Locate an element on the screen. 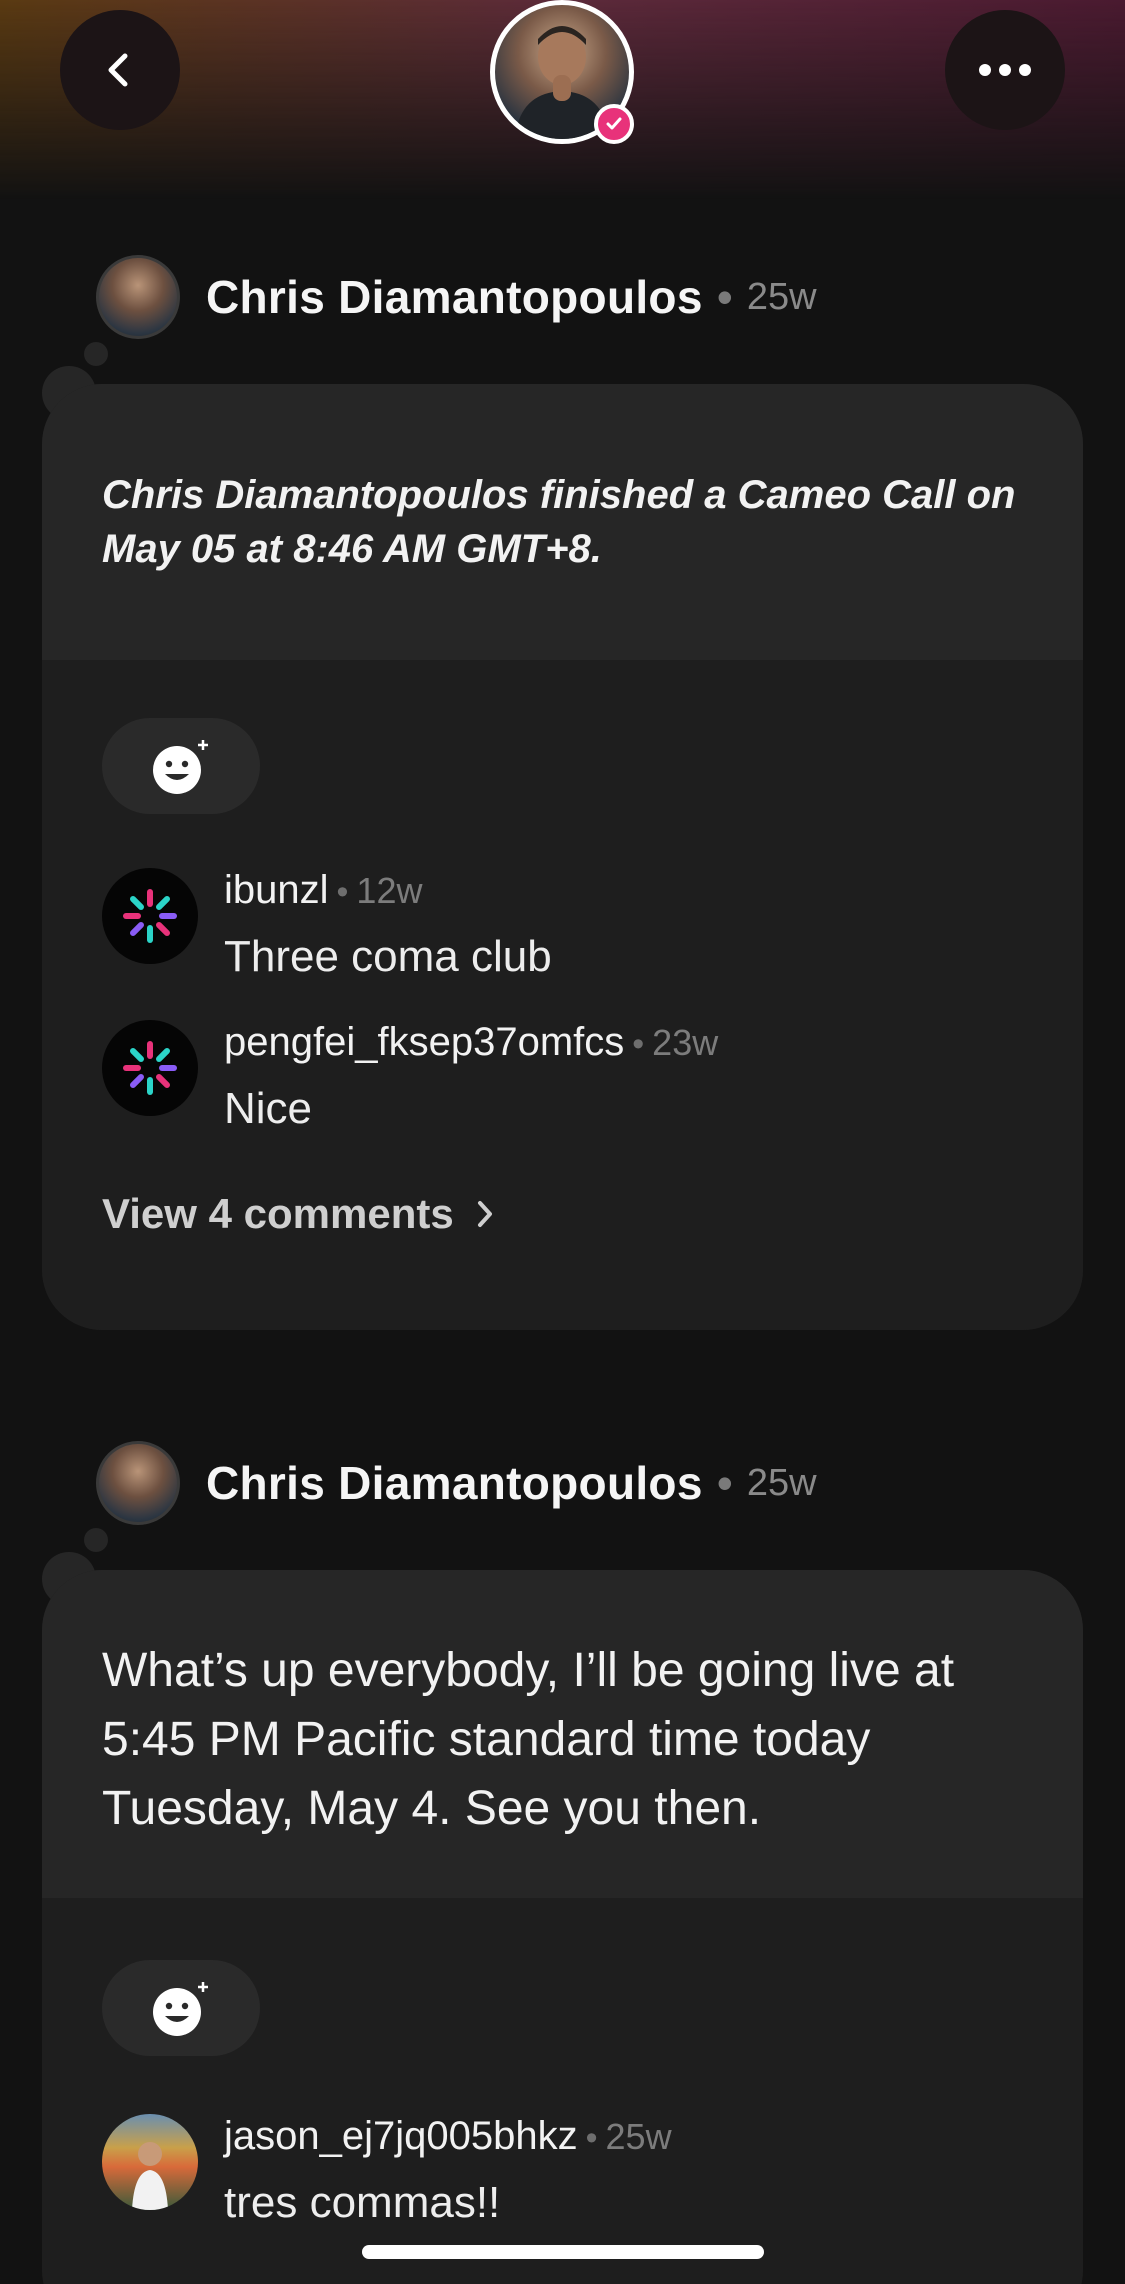 This screenshot has height=2284, width=1125. back-button is located at coordinates (120, 70).